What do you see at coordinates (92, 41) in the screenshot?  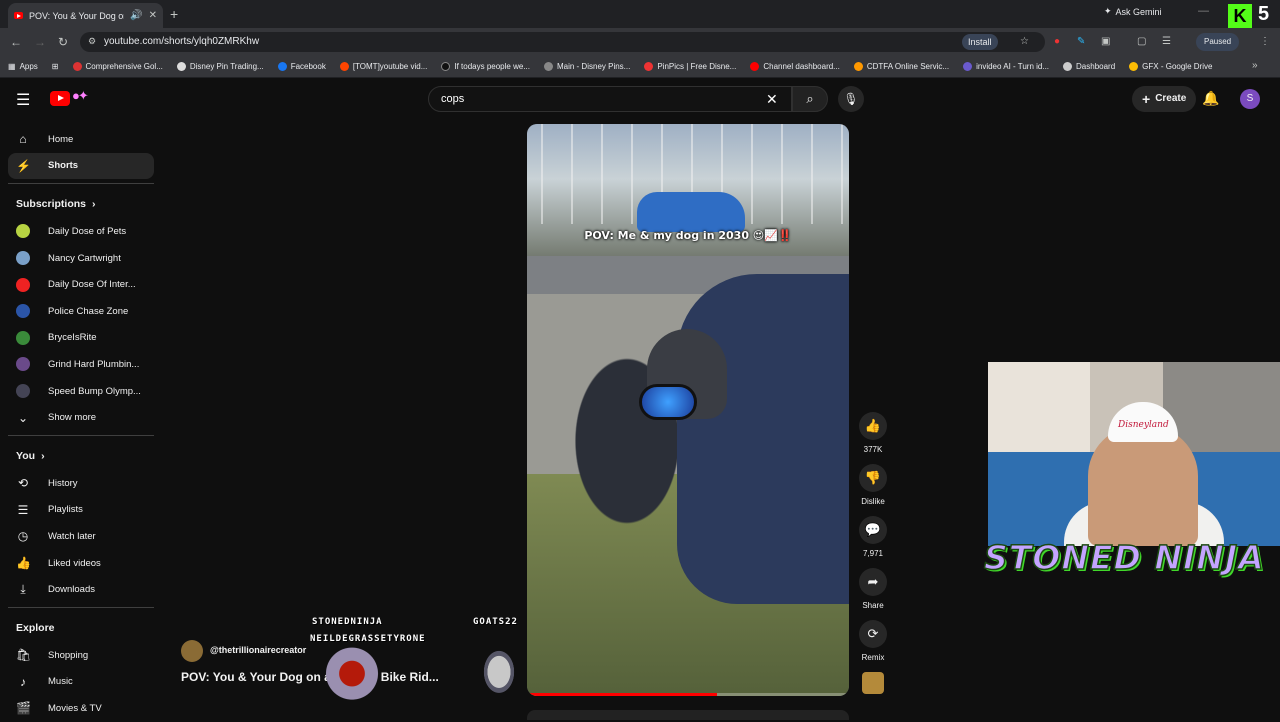 I see `site-info-icon: ⚙` at bounding box center [92, 41].